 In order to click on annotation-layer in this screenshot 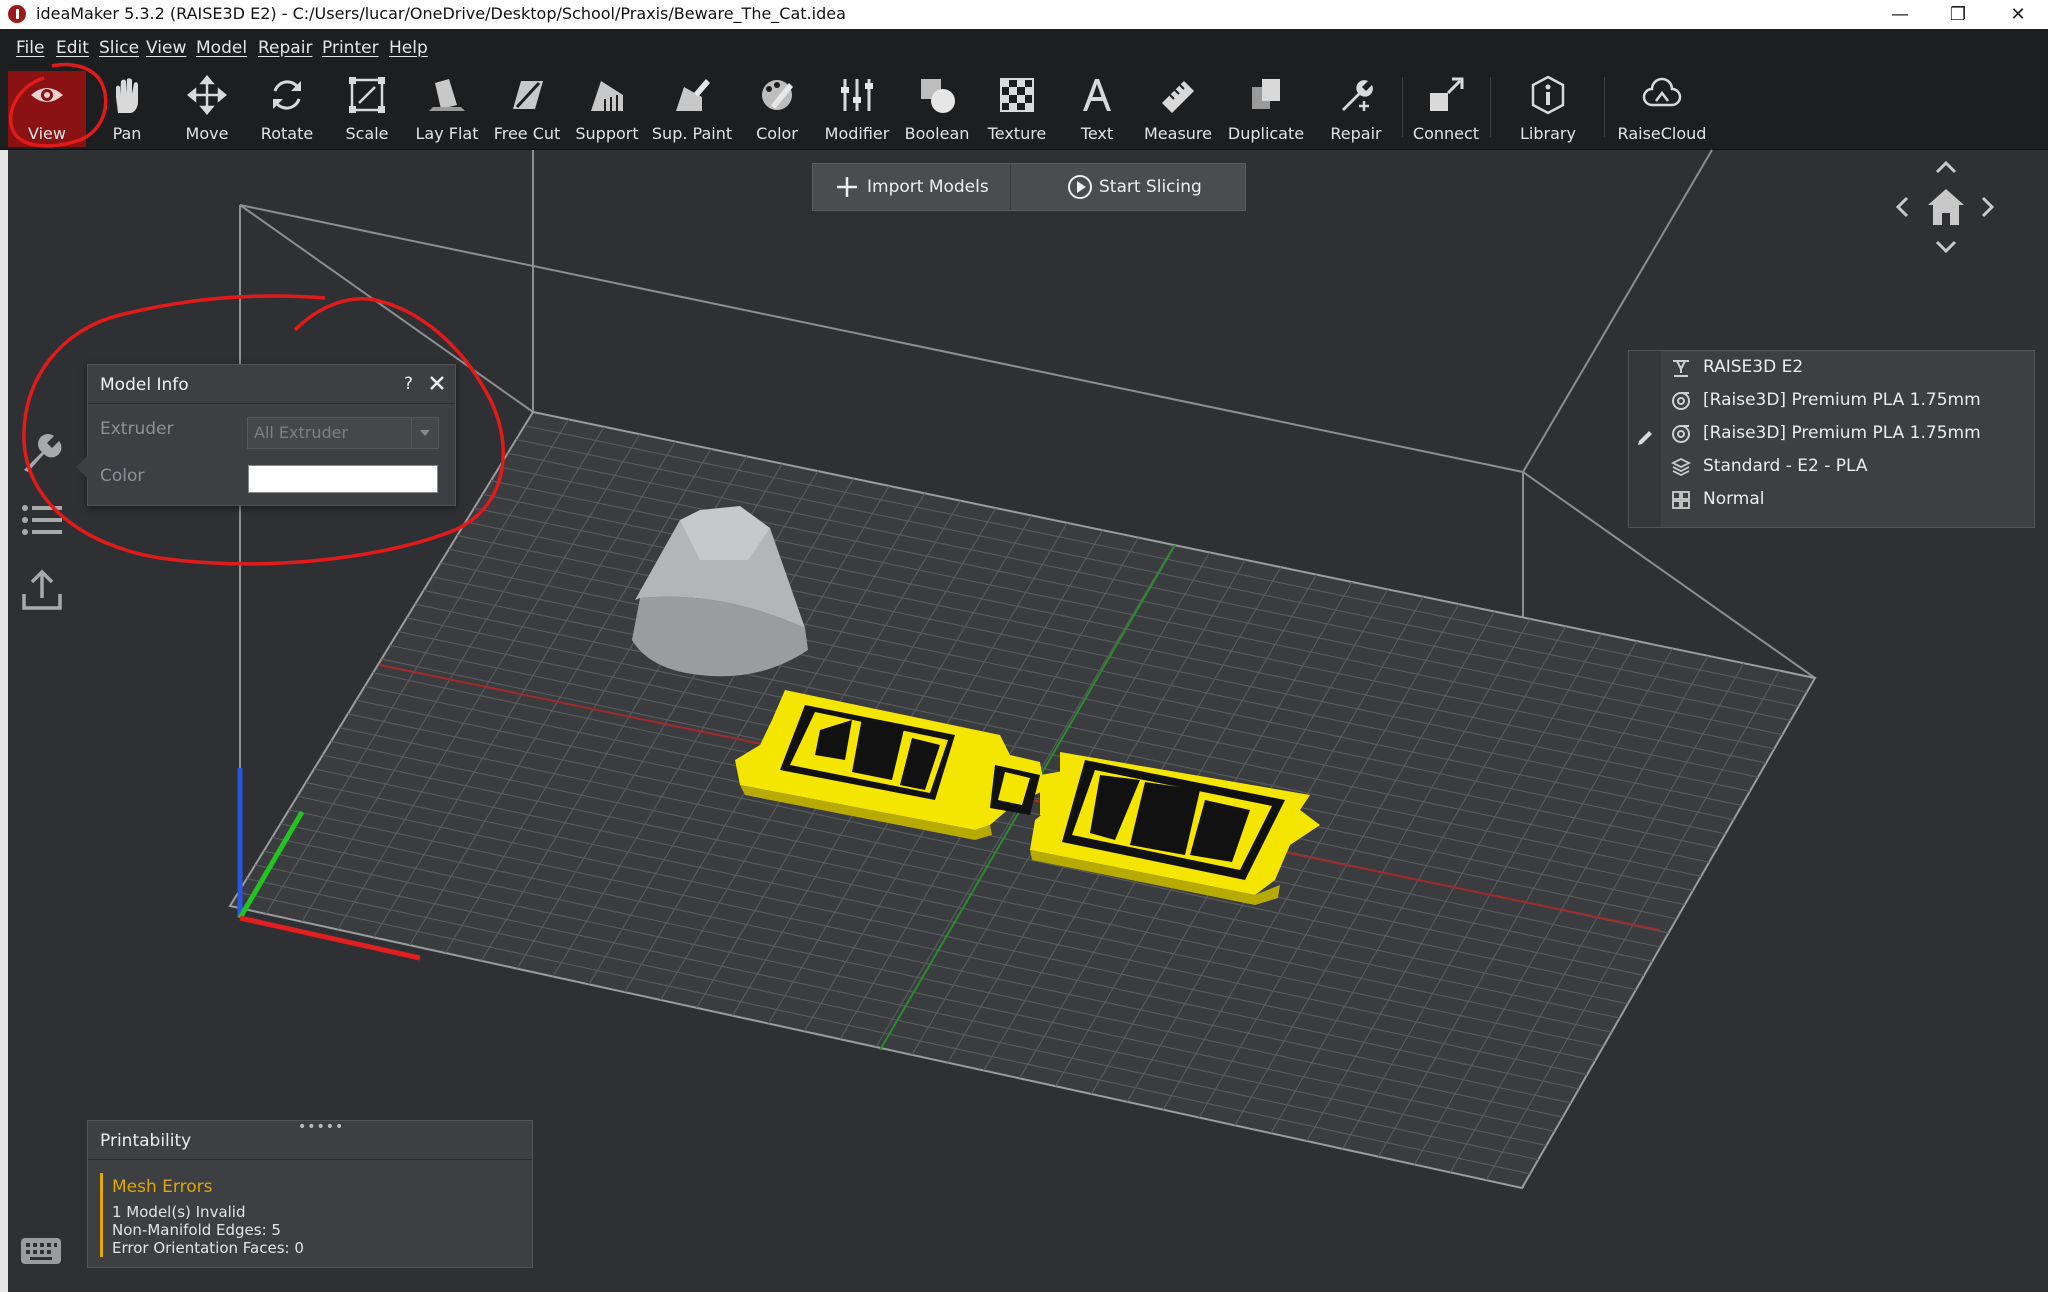, I will do `click(256, 314)`.